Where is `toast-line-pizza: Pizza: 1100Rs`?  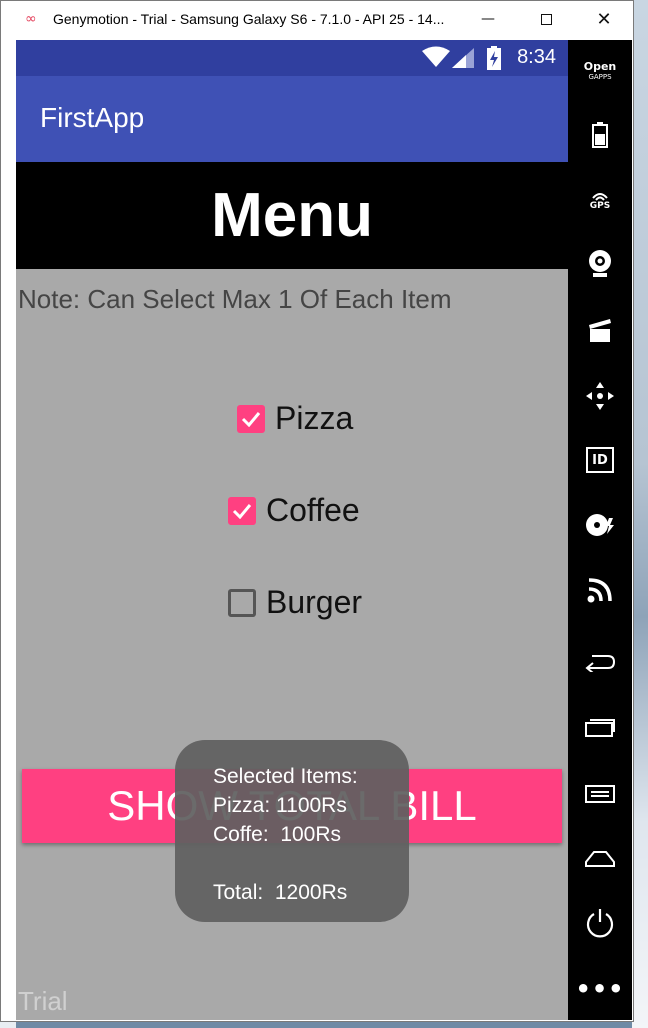
toast-line-pizza: Pizza: 1100Rs is located at coordinates (280, 805).